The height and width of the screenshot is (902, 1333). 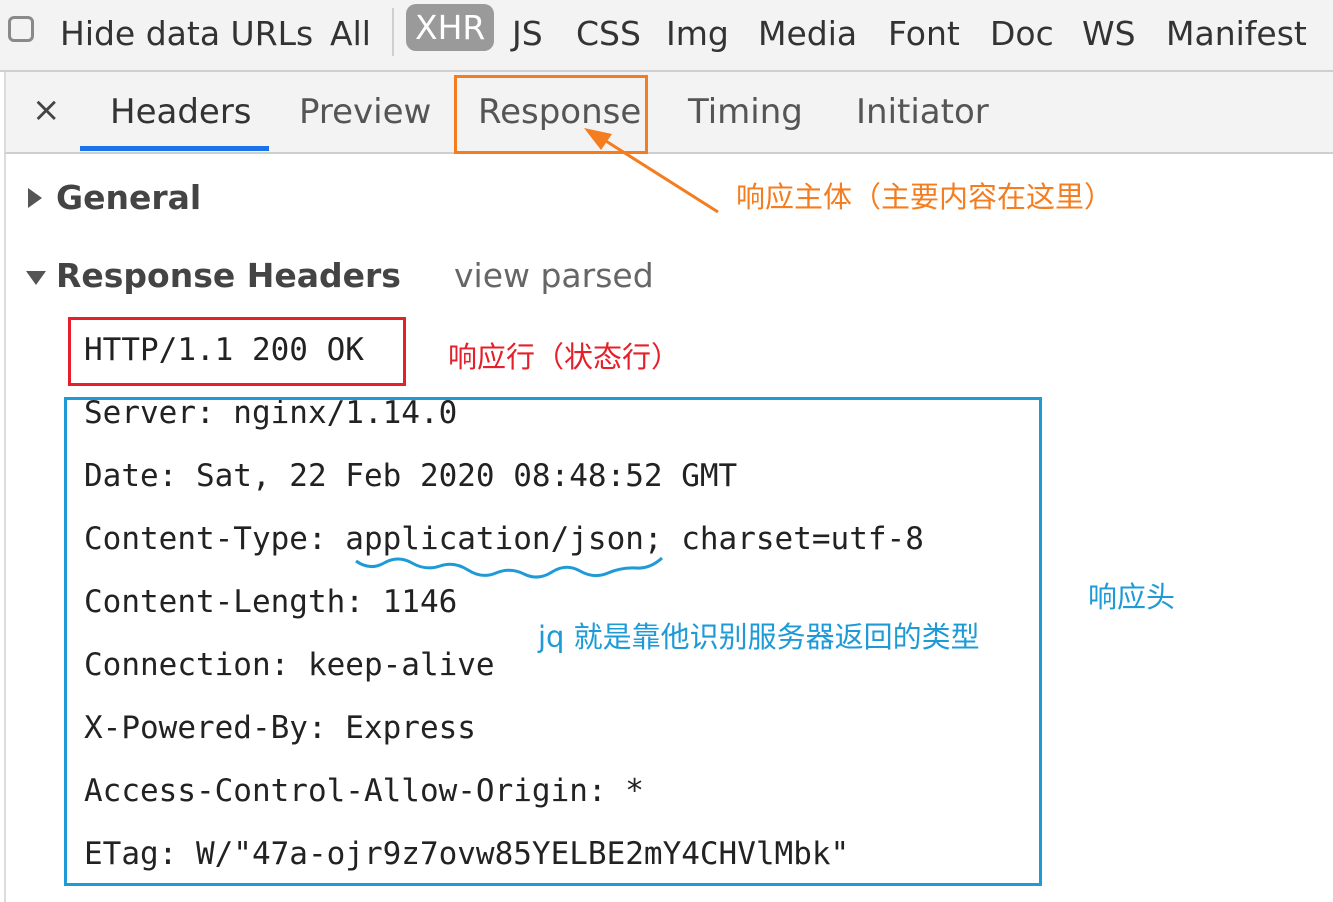 What do you see at coordinates (658, 174) in the screenshot?
I see `orange-arrow-line` at bounding box center [658, 174].